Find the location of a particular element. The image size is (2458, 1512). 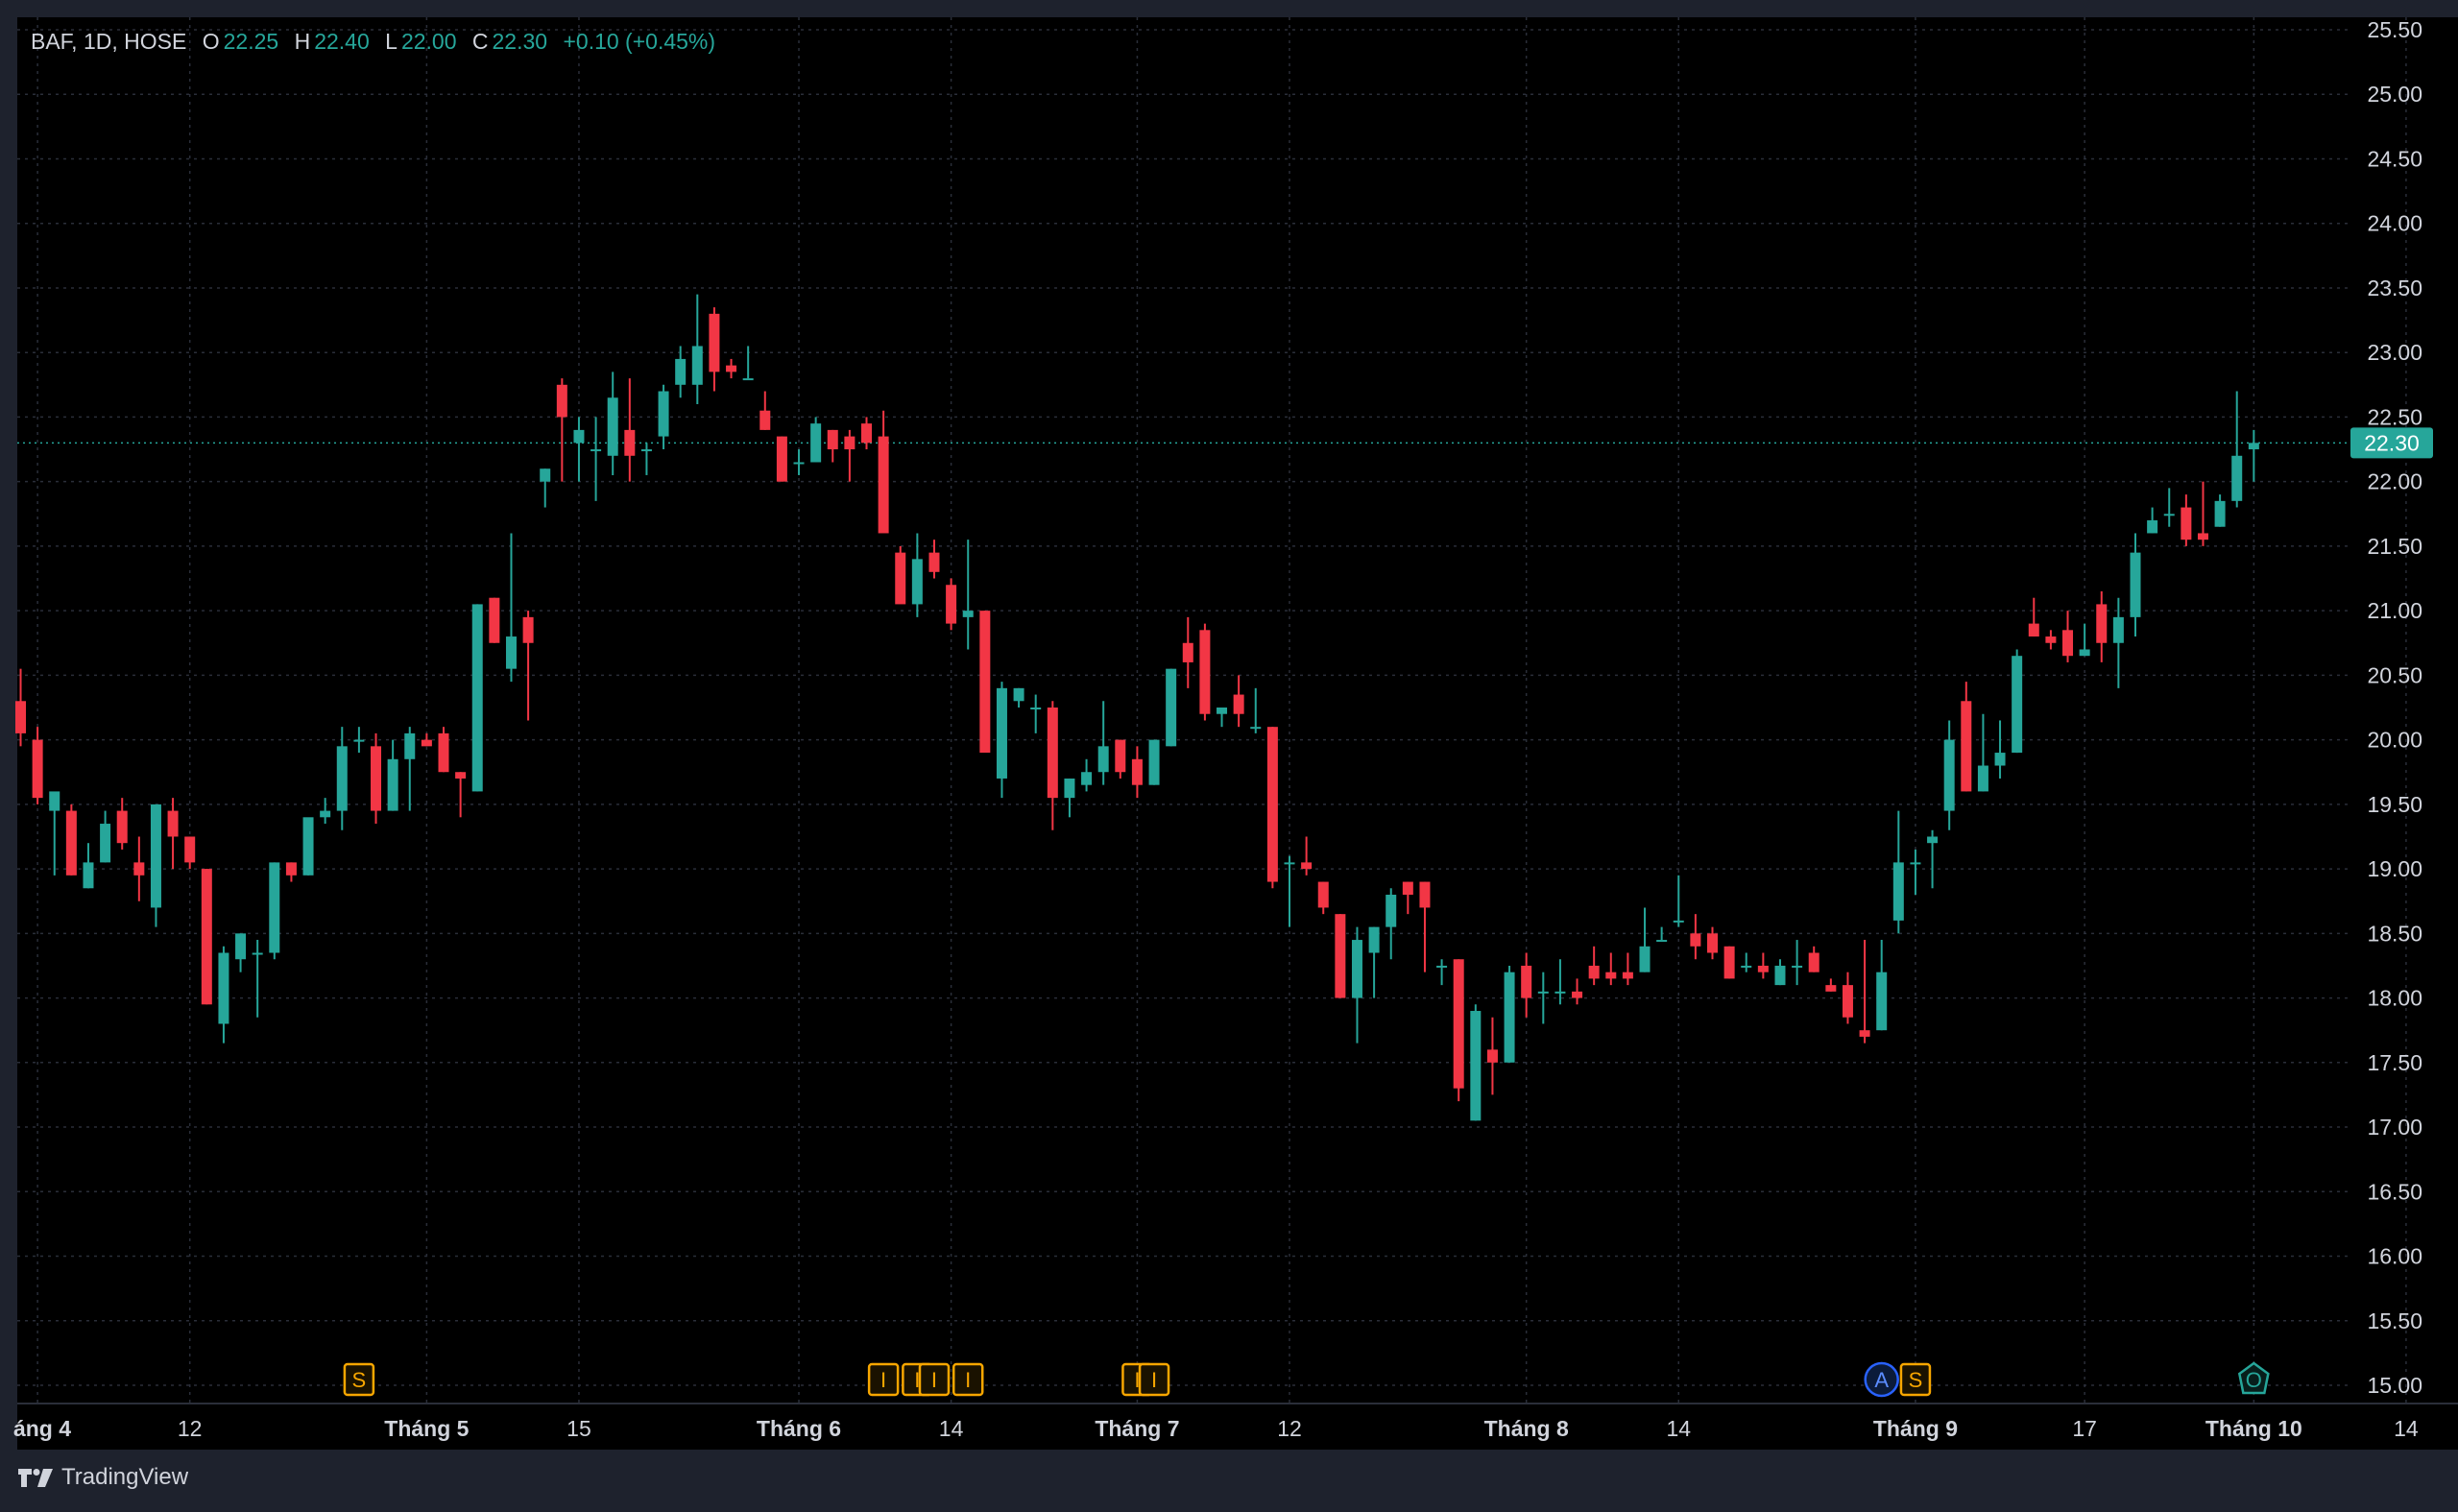

symbol-info: BAF, 1D, HOSE is located at coordinates (109, 41).